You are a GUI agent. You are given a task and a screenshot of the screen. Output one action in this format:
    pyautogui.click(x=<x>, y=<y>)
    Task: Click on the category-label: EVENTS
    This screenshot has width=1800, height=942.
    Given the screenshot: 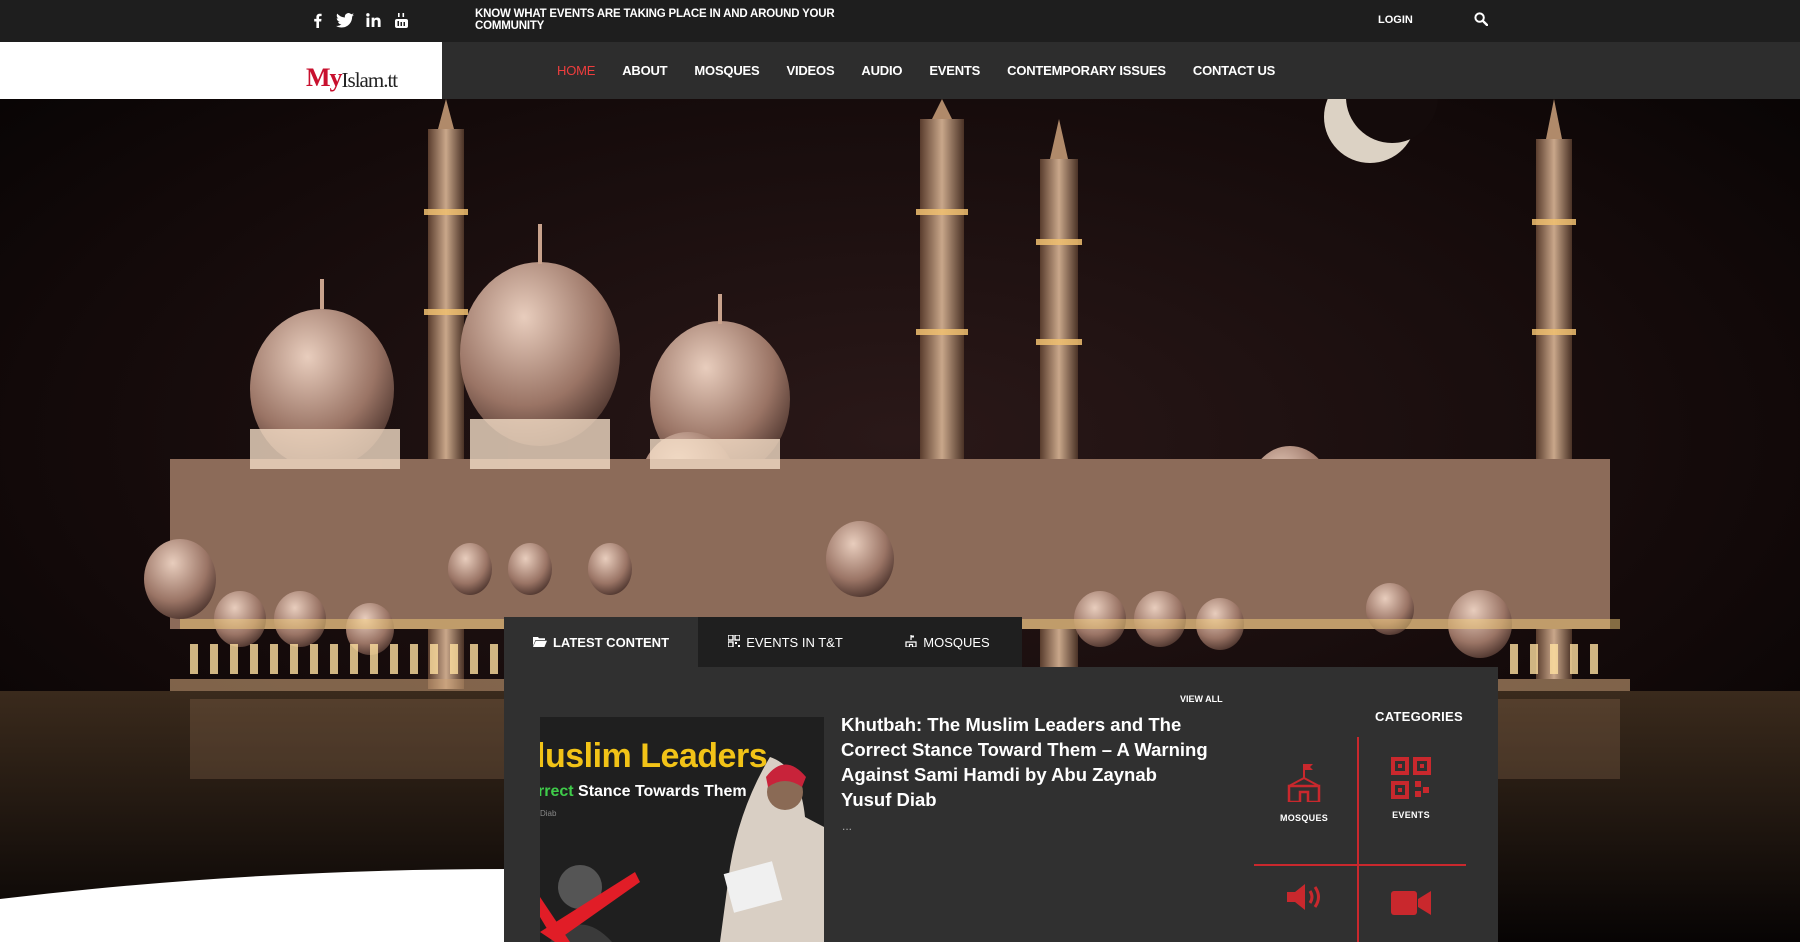 What is the action you would take?
    pyautogui.click(x=1411, y=815)
    